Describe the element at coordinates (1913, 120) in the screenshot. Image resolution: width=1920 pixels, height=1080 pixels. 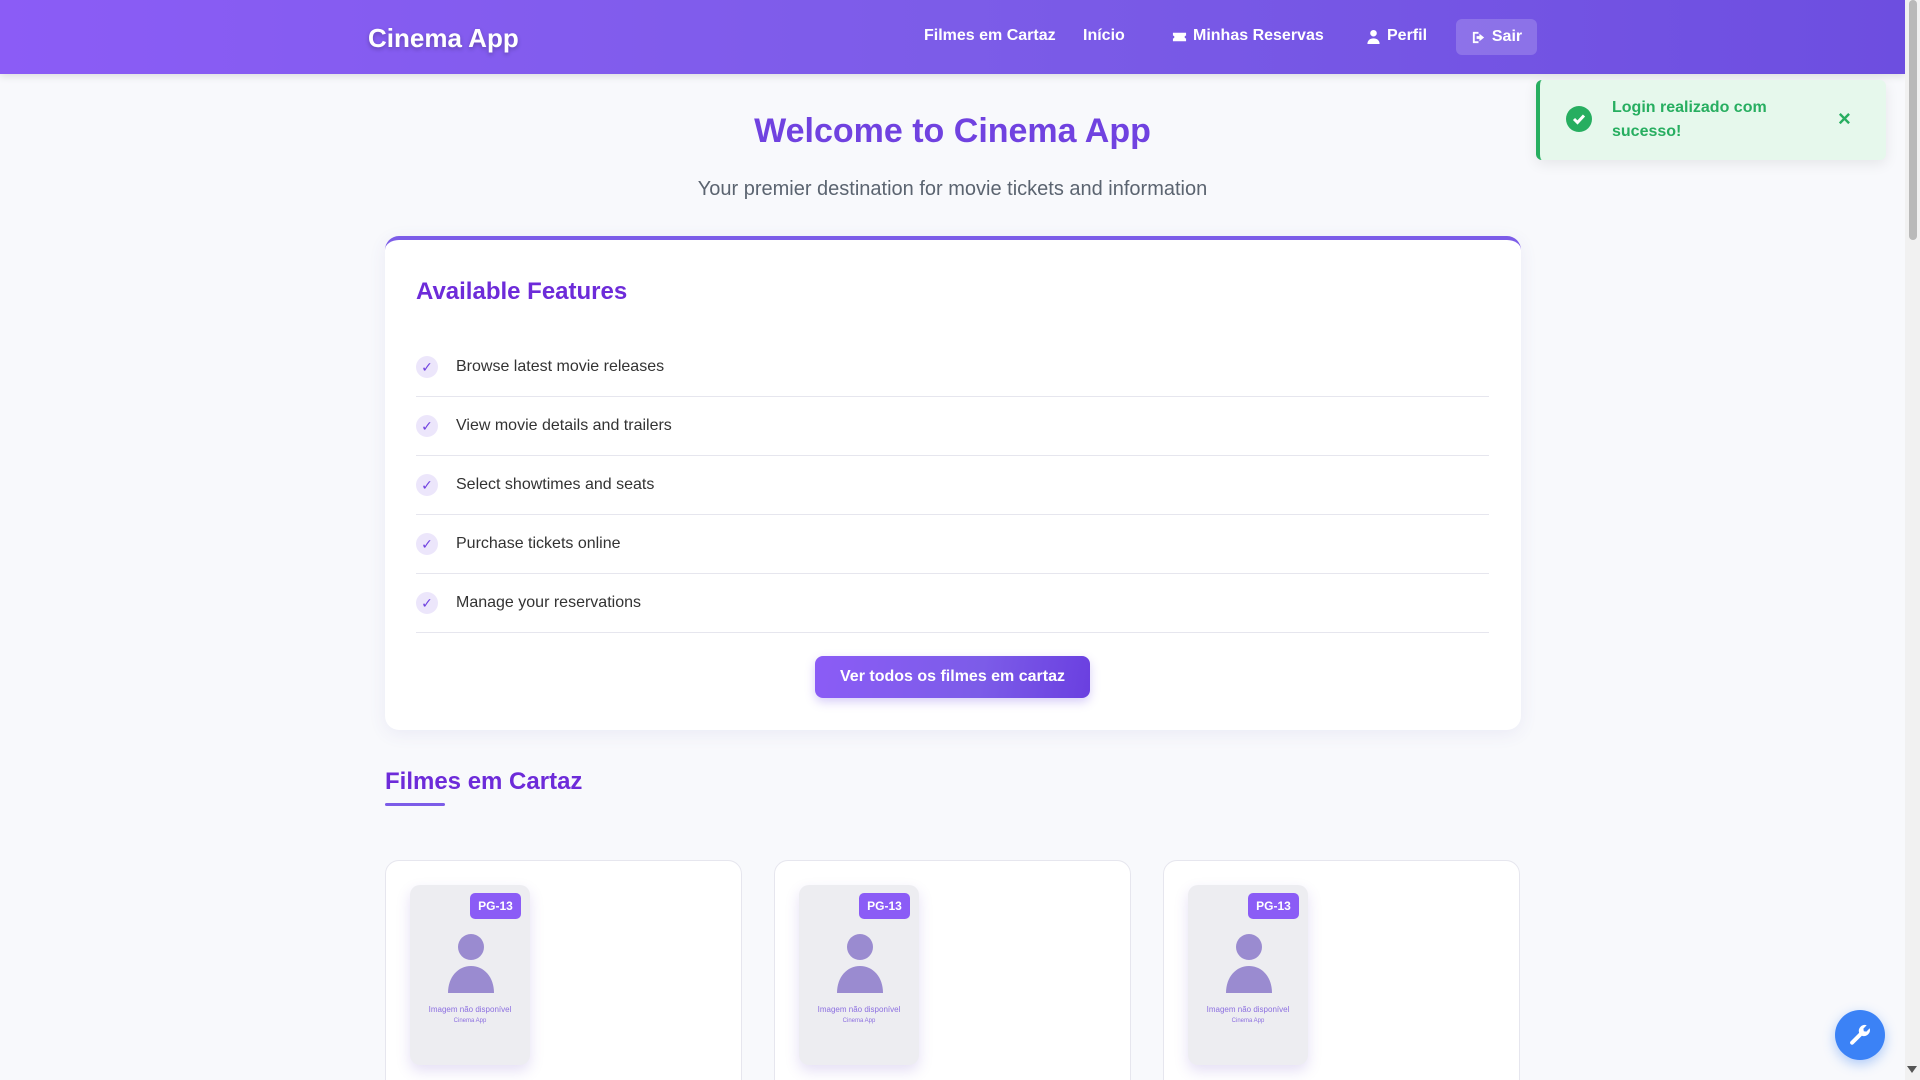
I see `scrollbar-thumb` at that location.